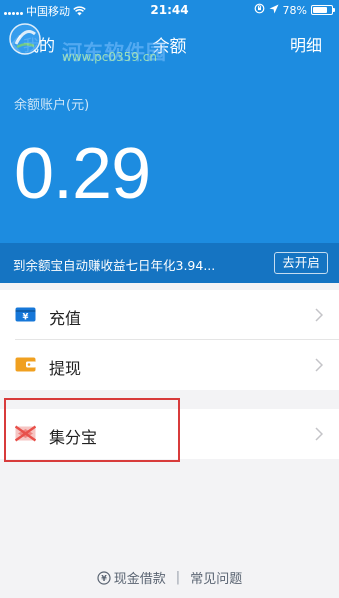 This screenshot has width=339, height=598. I want to click on balance-amount: 0.29, so click(82, 174).